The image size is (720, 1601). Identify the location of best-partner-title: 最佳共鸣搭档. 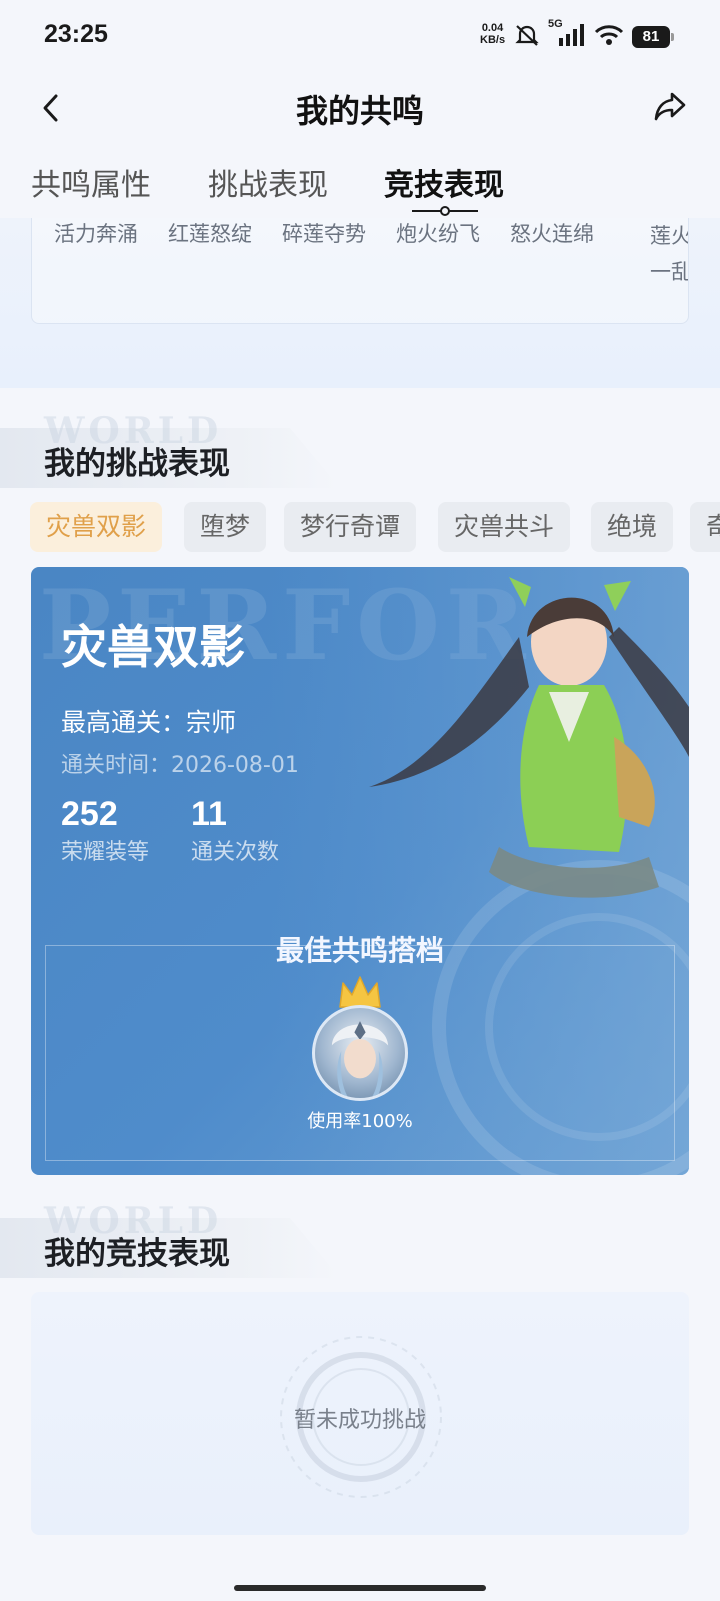
(359, 950).